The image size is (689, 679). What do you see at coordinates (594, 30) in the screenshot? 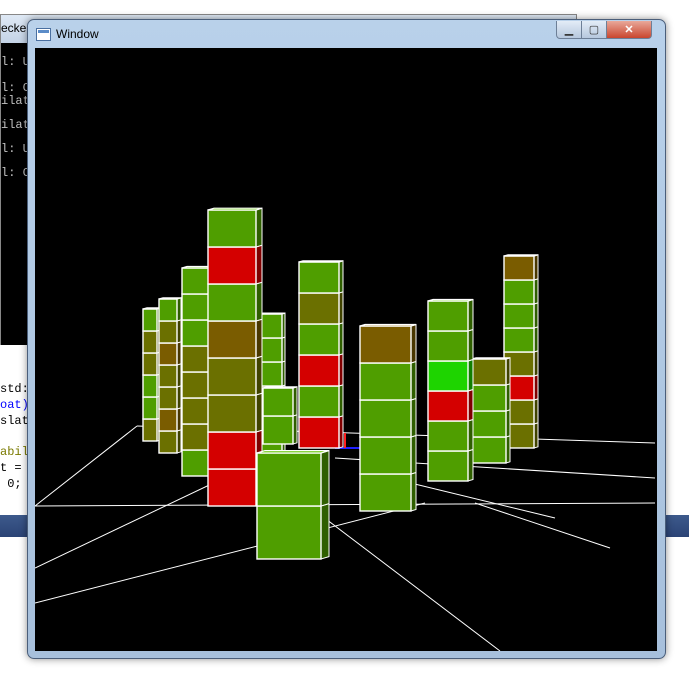
I see `maximize-button: ▢` at bounding box center [594, 30].